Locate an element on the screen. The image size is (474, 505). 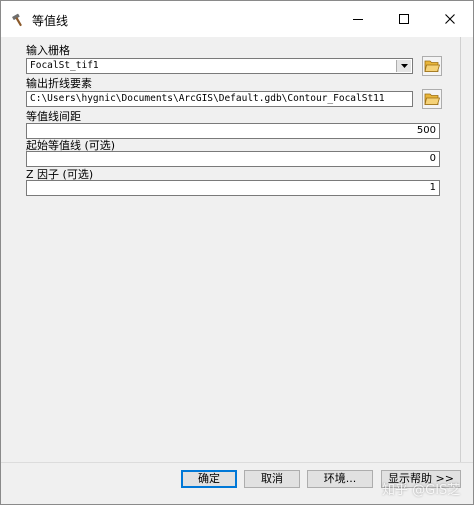
chevron-down-icon is located at coordinates (404, 66).